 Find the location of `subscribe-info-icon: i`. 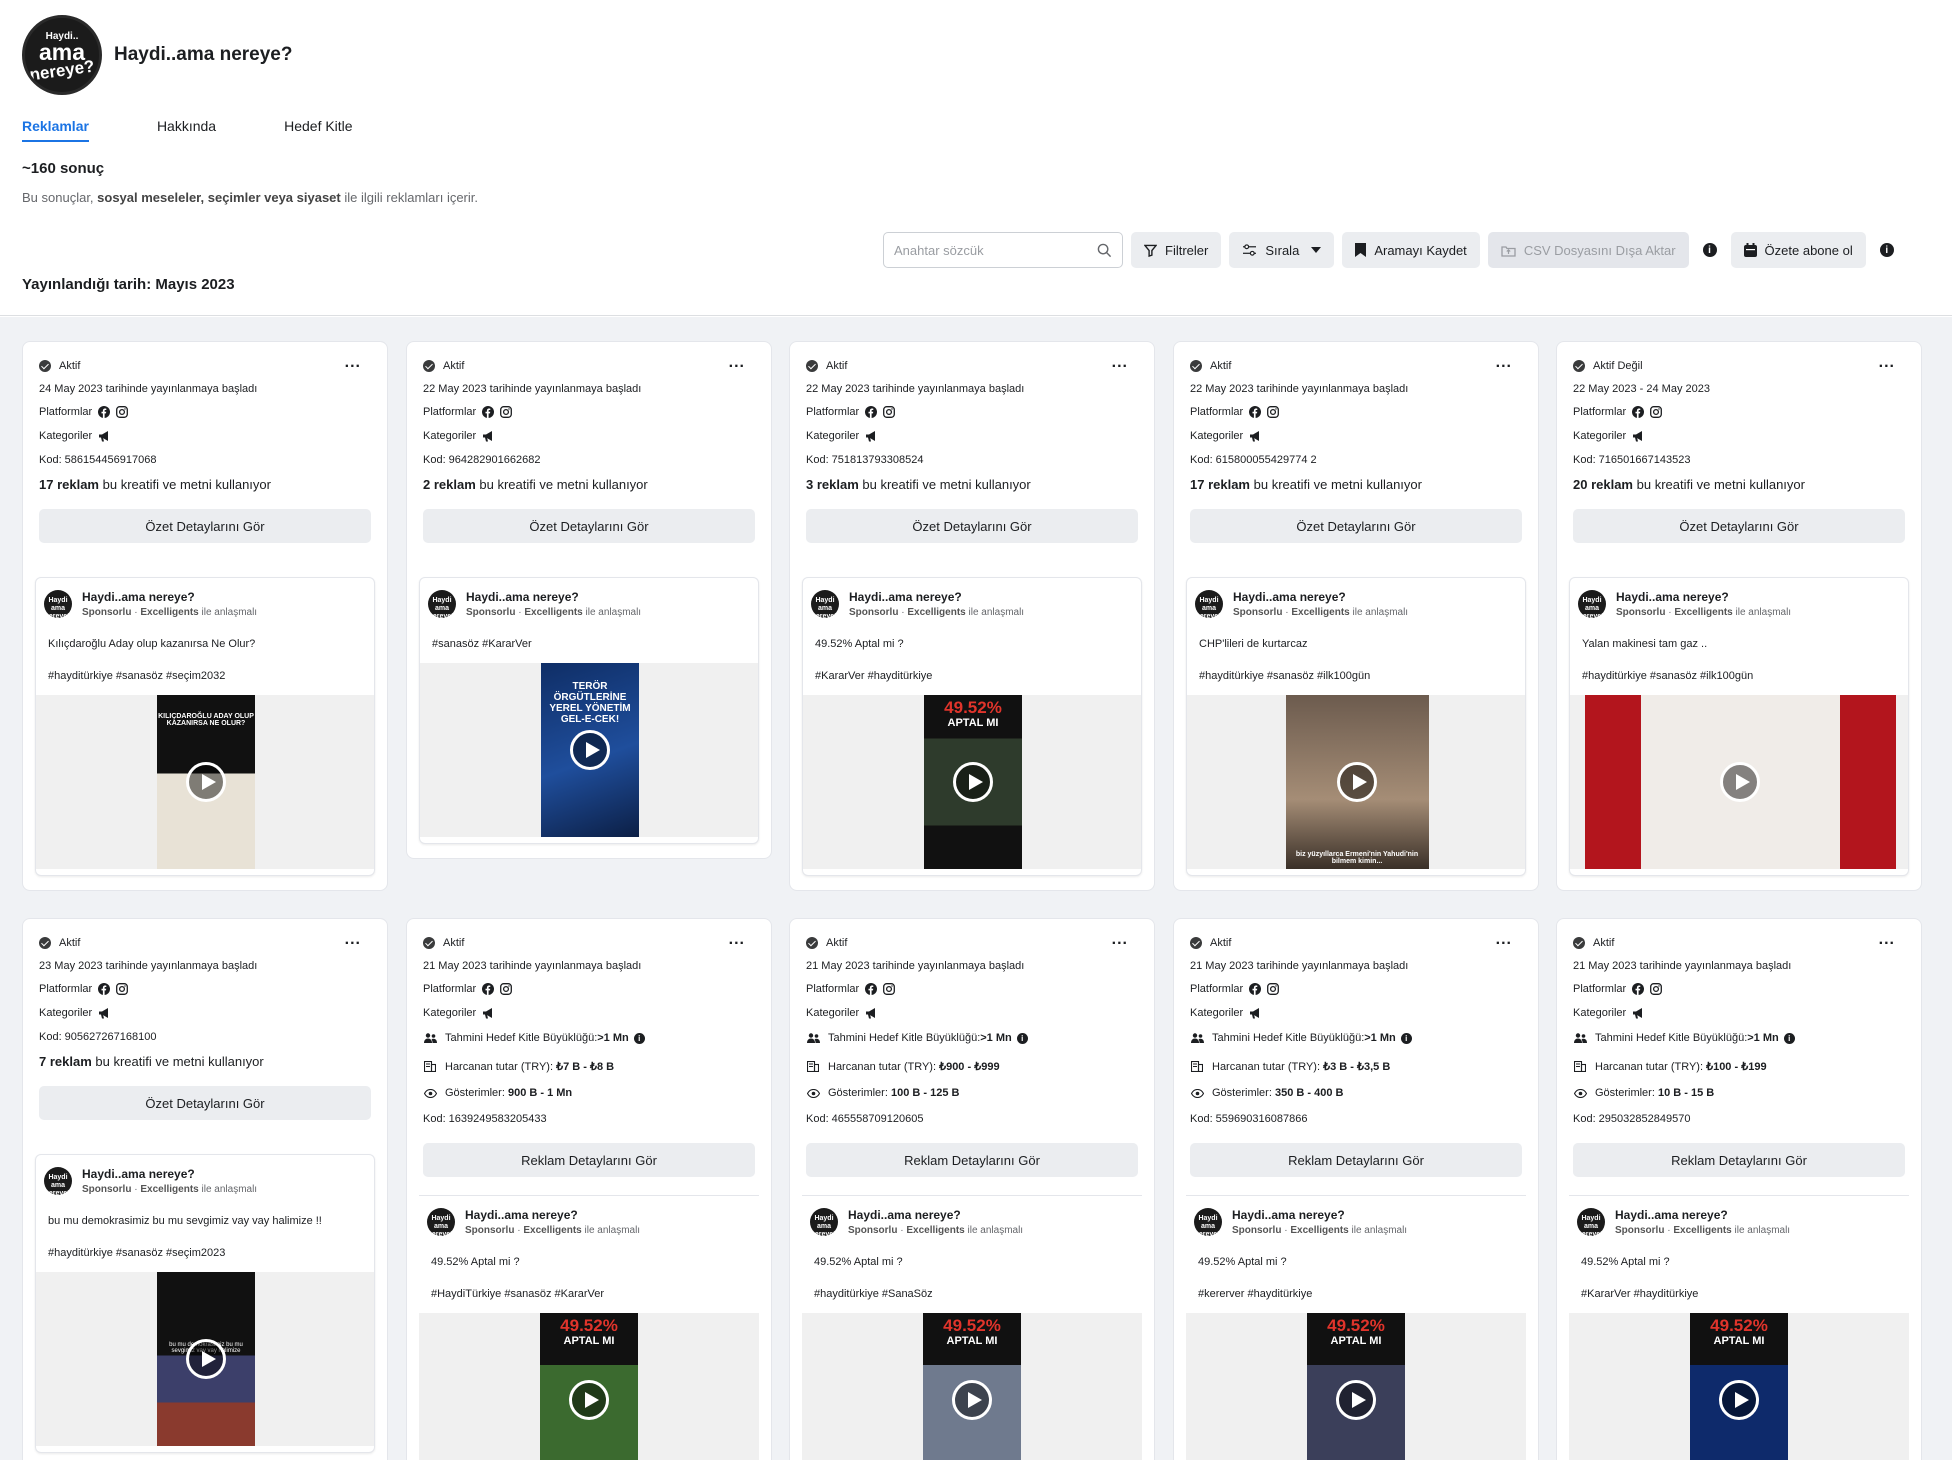

subscribe-info-icon: i is located at coordinates (1886, 250).